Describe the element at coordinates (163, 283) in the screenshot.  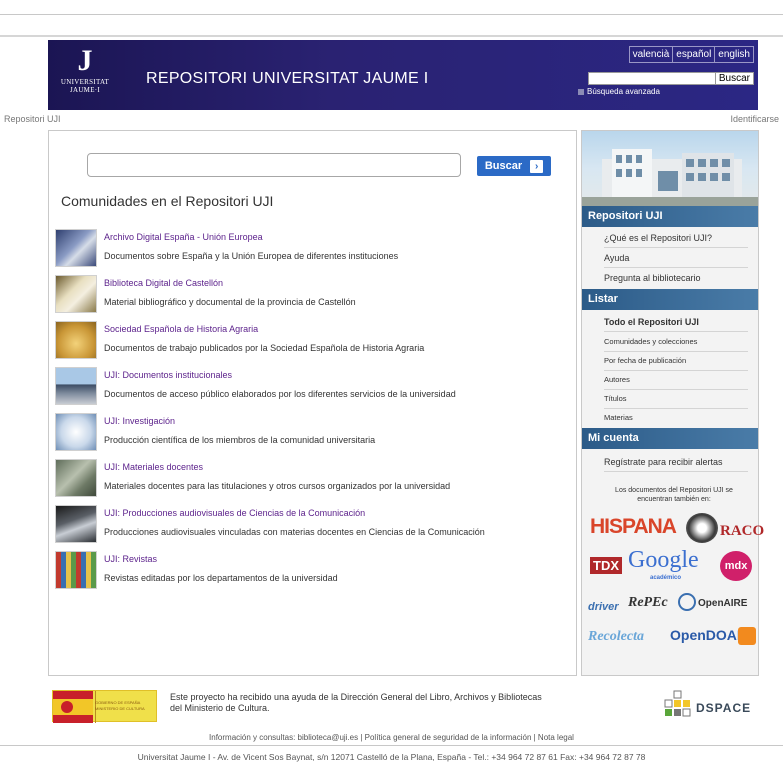
I see `community-link: Biblioteca Digital de Castellón` at that location.